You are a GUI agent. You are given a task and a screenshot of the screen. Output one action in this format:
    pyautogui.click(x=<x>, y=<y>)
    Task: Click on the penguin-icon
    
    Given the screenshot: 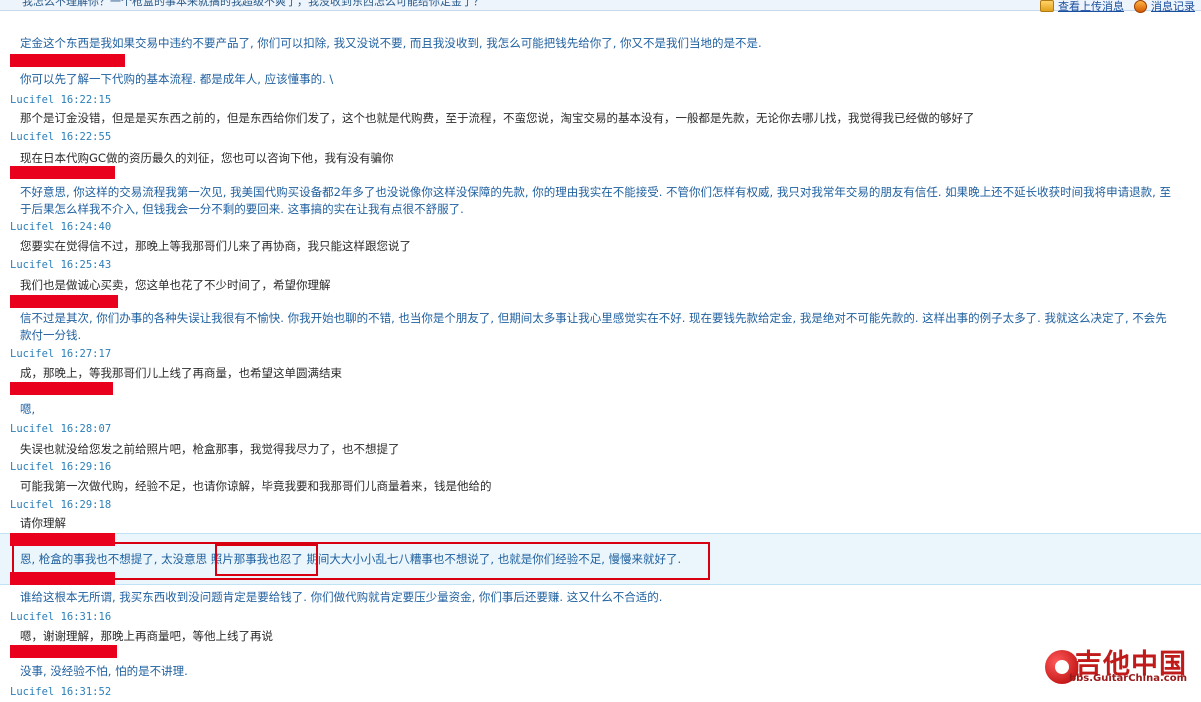 What is the action you would take?
    pyautogui.click(x=1140, y=6)
    